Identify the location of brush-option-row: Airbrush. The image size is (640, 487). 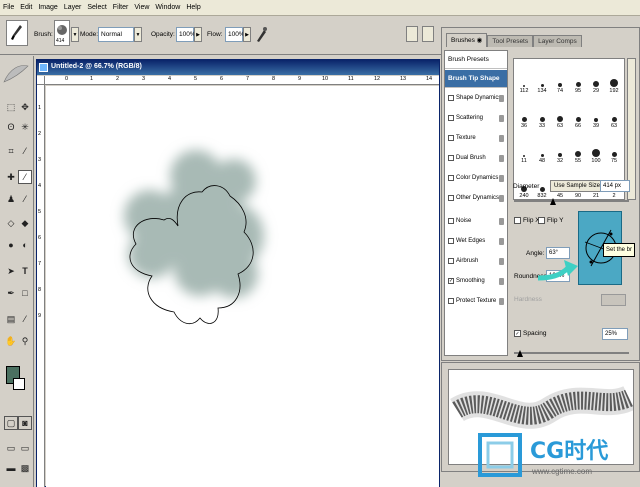
(476, 262).